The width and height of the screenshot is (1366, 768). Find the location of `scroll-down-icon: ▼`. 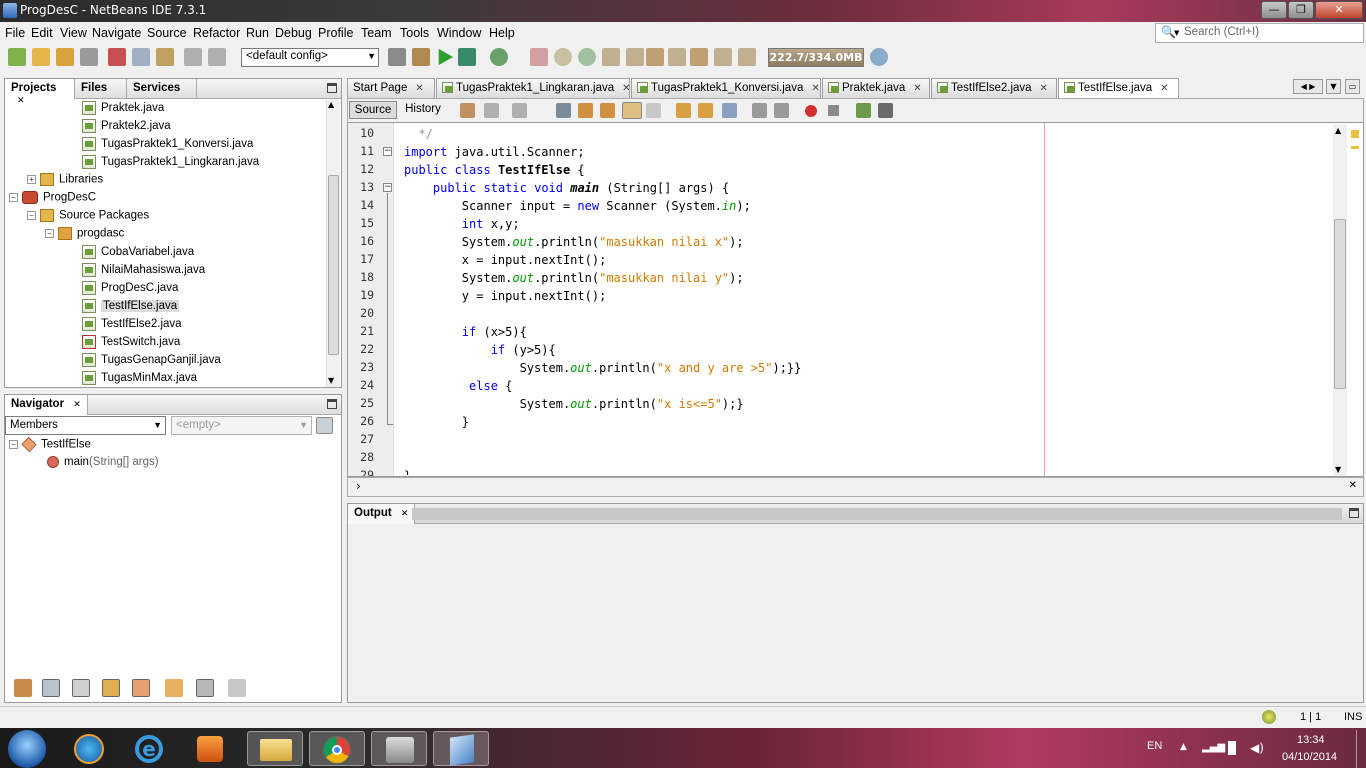

scroll-down-icon: ▼ is located at coordinates (1338, 469).